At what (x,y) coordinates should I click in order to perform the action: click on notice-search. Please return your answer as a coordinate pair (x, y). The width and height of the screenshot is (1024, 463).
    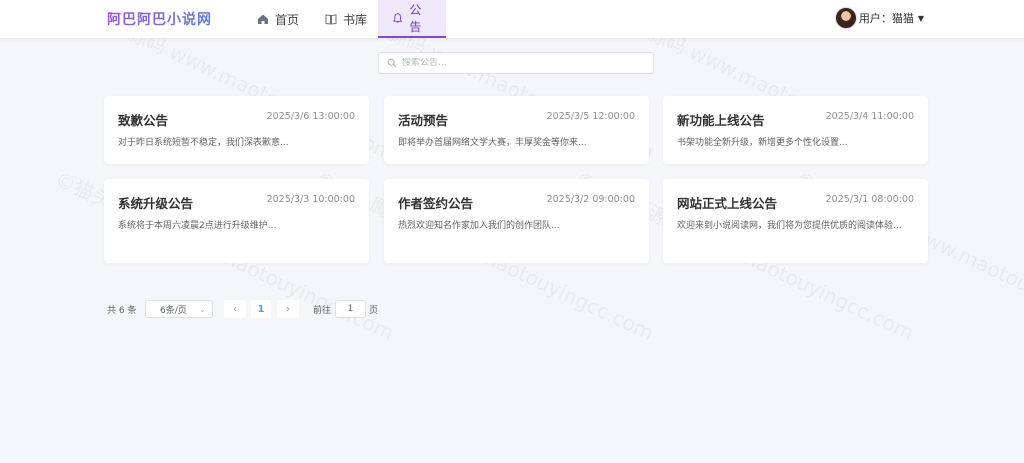
    Looking at the image, I should click on (516, 63).